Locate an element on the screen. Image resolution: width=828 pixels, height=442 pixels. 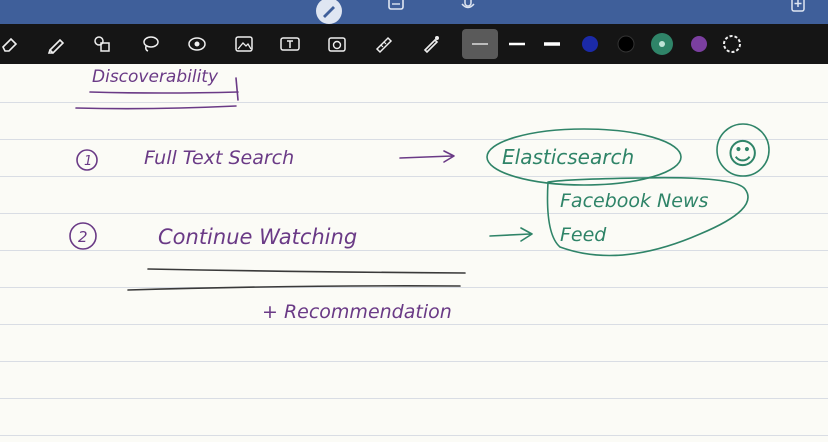
color-swatch-black is located at coordinates (626, 44).